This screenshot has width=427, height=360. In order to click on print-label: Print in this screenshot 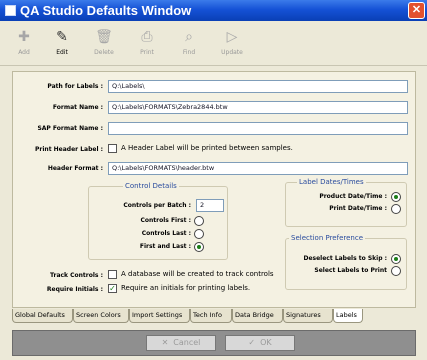, I will do `click(147, 52)`.